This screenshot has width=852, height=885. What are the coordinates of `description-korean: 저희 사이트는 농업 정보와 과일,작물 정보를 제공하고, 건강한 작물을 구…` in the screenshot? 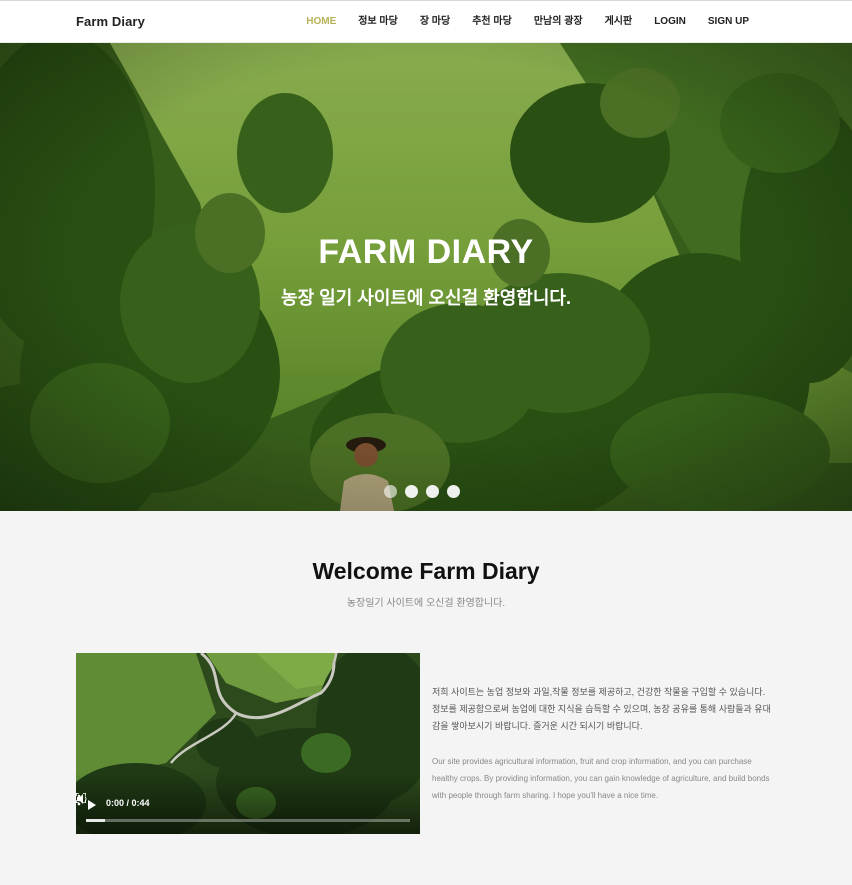 It's located at (601, 709).